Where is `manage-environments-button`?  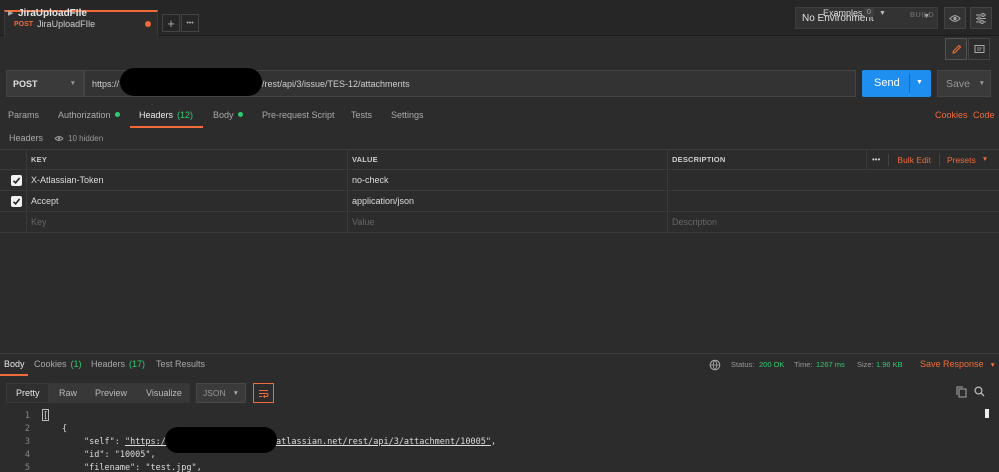 manage-environments-button is located at coordinates (981, 18).